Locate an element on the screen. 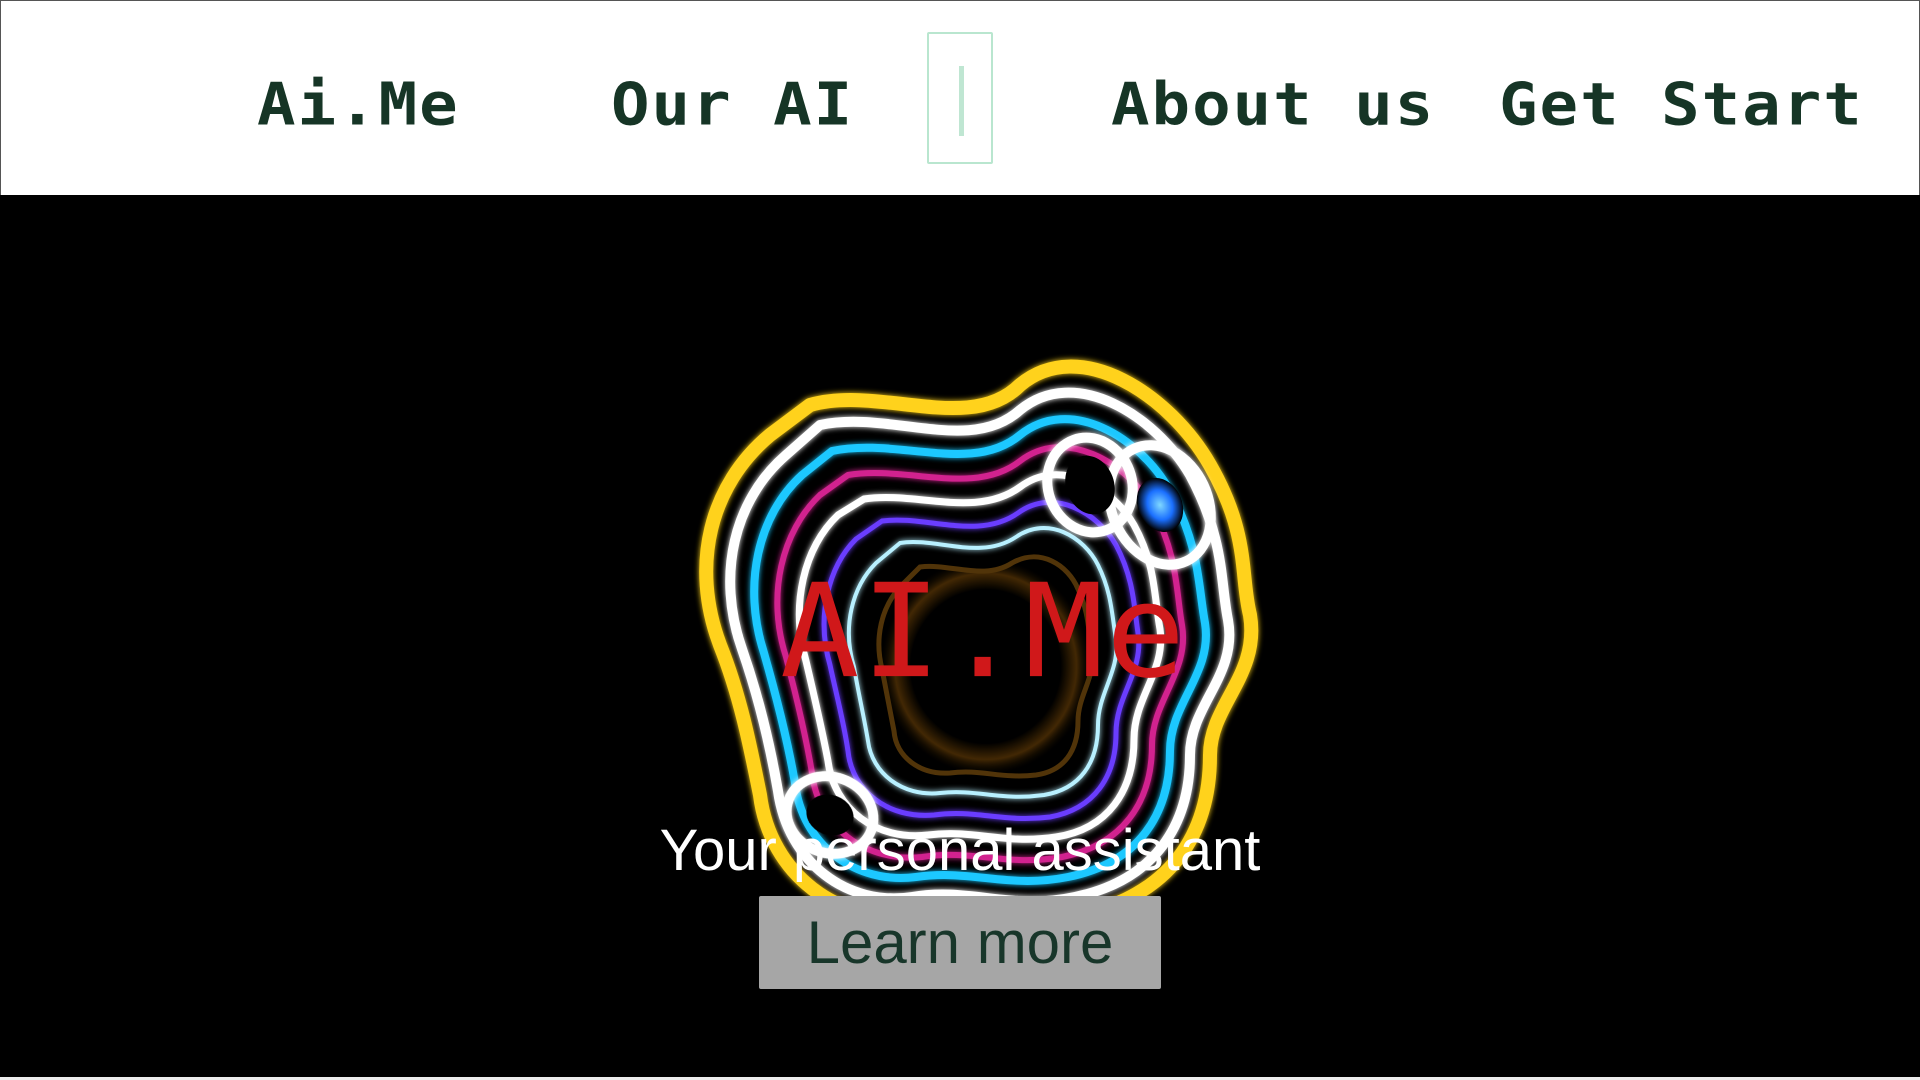 The height and width of the screenshot is (1080, 1920). nav-item-our-ai: Our AI is located at coordinates (732, 105).